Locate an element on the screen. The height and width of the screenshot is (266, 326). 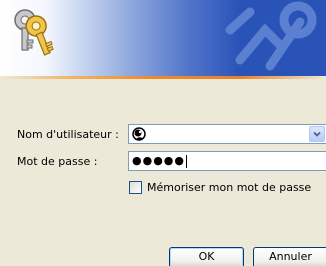
username-dropdown-button is located at coordinates (317, 134).